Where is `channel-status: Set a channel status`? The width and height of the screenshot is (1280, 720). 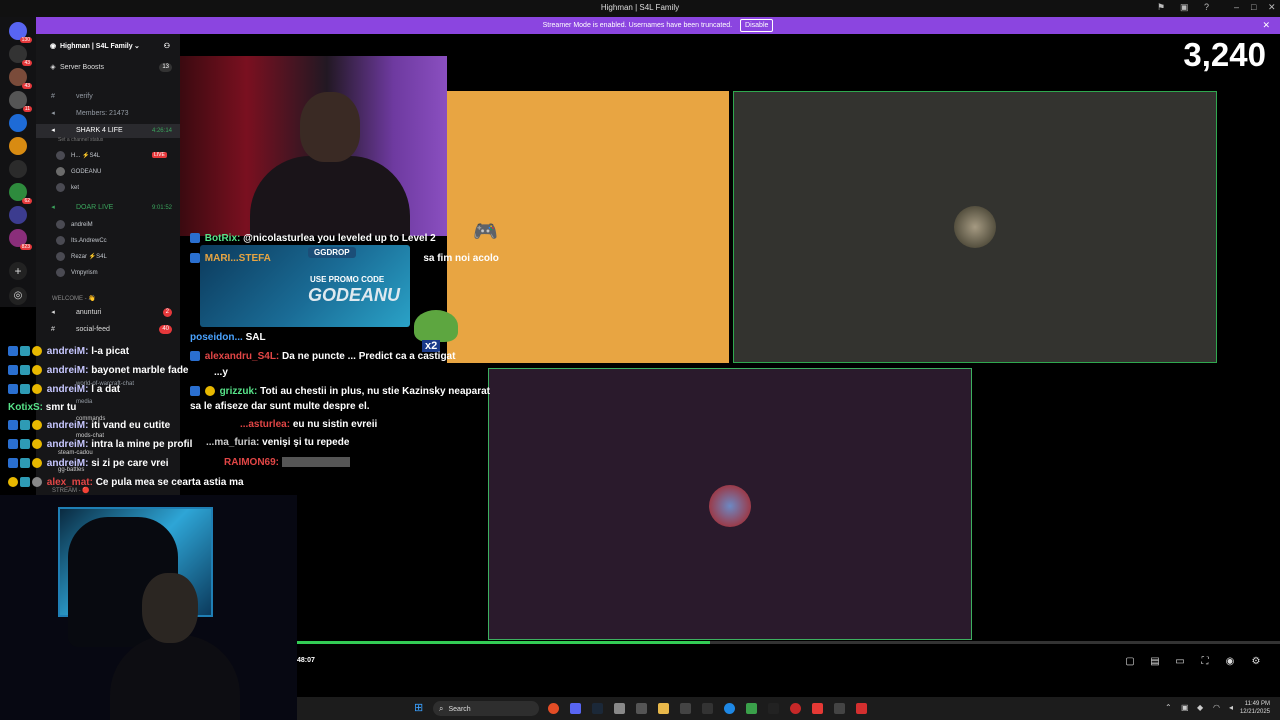 channel-status: Set a channel status is located at coordinates (80, 140).